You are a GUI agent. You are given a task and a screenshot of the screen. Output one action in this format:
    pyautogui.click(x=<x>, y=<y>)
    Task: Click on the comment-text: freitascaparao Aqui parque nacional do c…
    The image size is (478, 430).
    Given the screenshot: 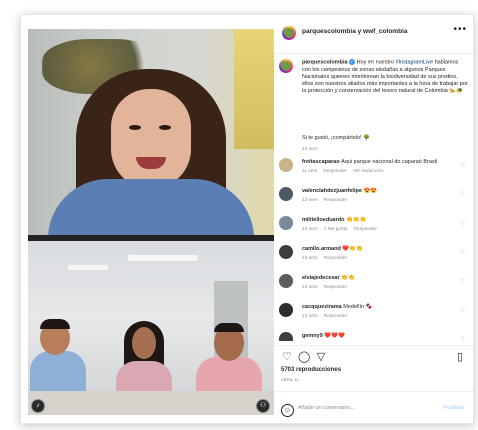 What is the action you would take?
    pyautogui.click(x=369, y=162)
    